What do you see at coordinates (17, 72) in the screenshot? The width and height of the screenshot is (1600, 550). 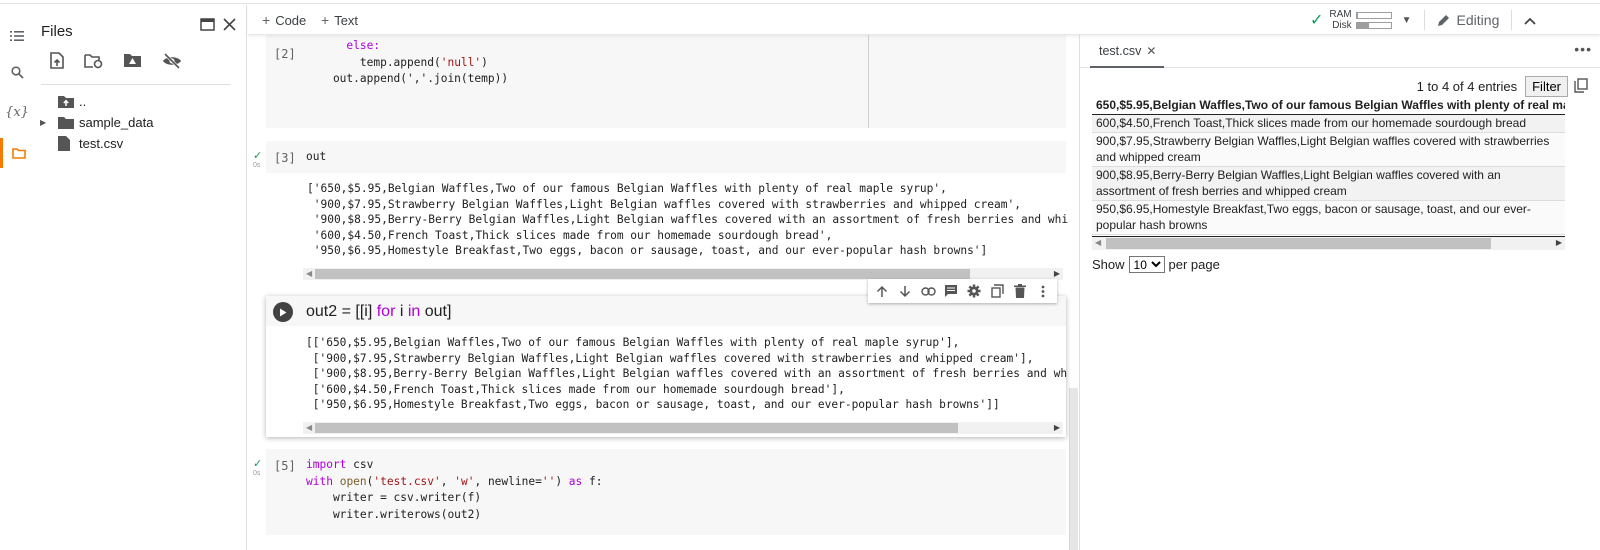 I see `search-button` at bounding box center [17, 72].